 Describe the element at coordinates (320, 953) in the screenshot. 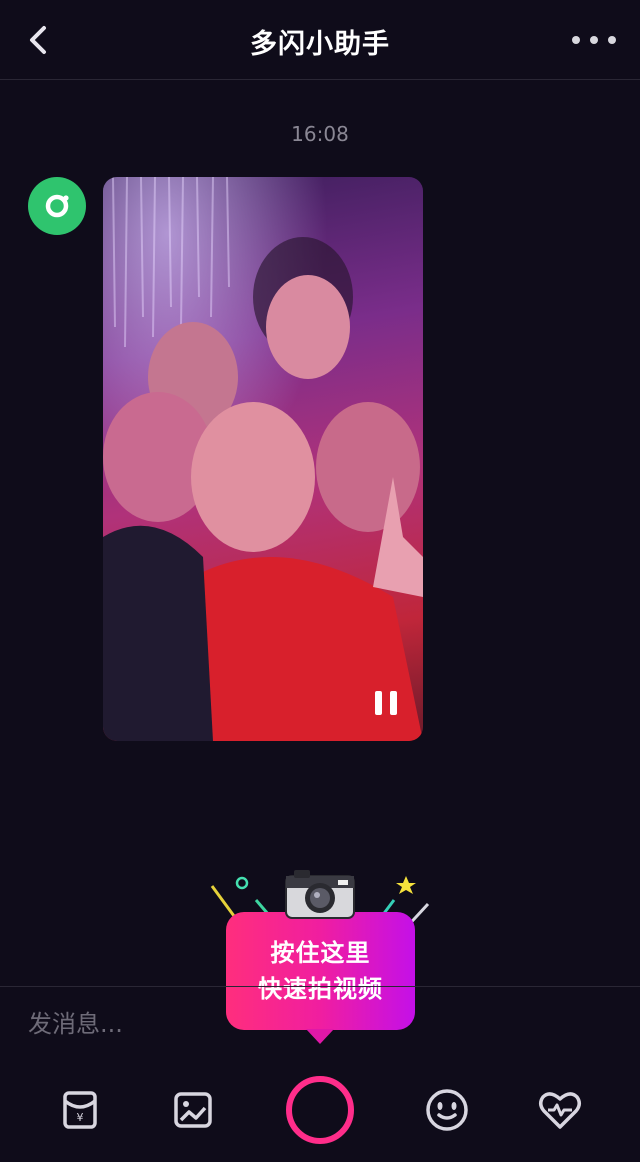

I see `tooltip-line-1: 按住这里` at that location.